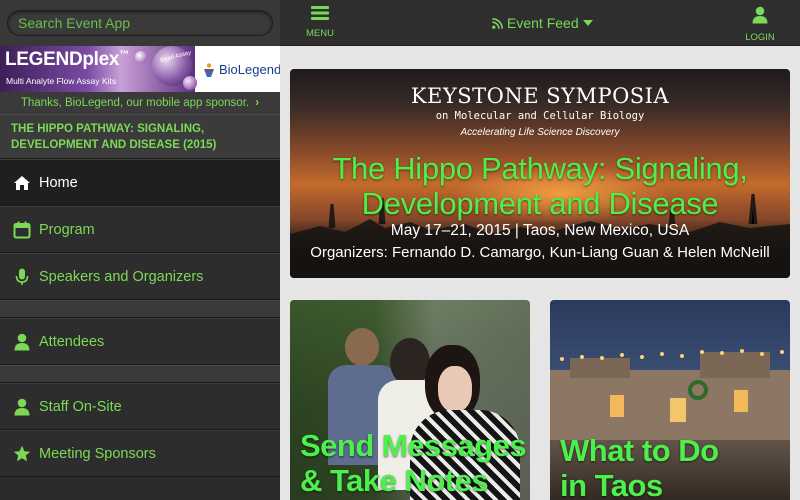 The height and width of the screenshot is (500, 800). I want to click on card-caption: Send Messages & Take Notes, so click(413, 463).